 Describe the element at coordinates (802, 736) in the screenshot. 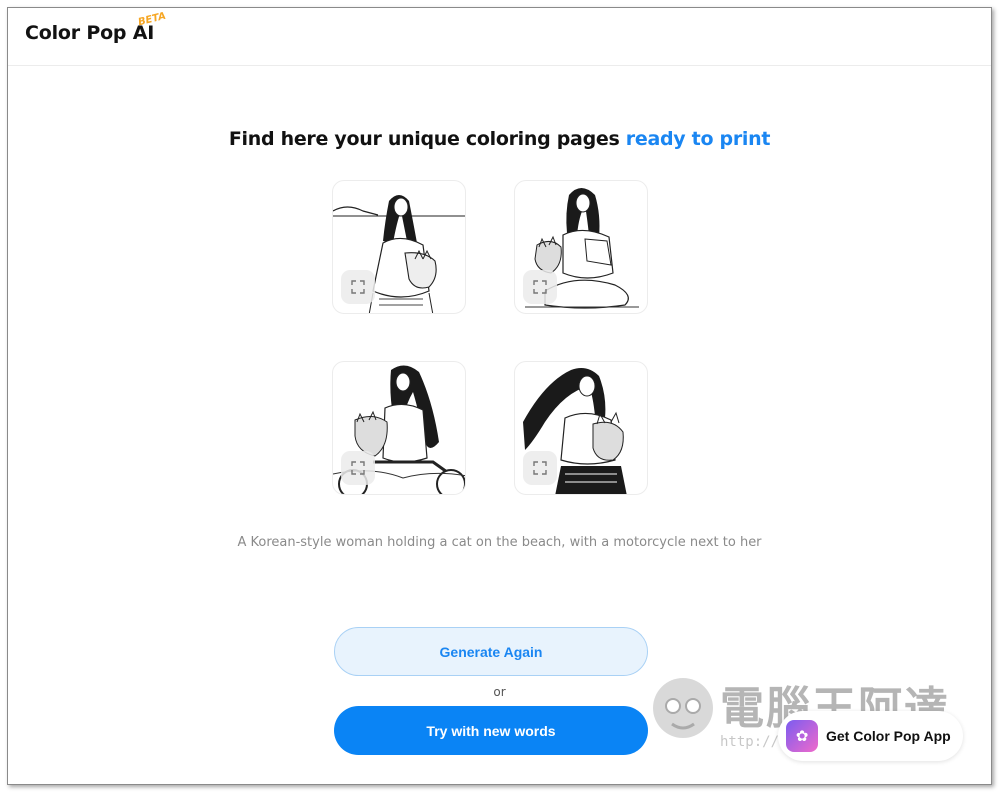

I see `app-icon: ✿` at that location.